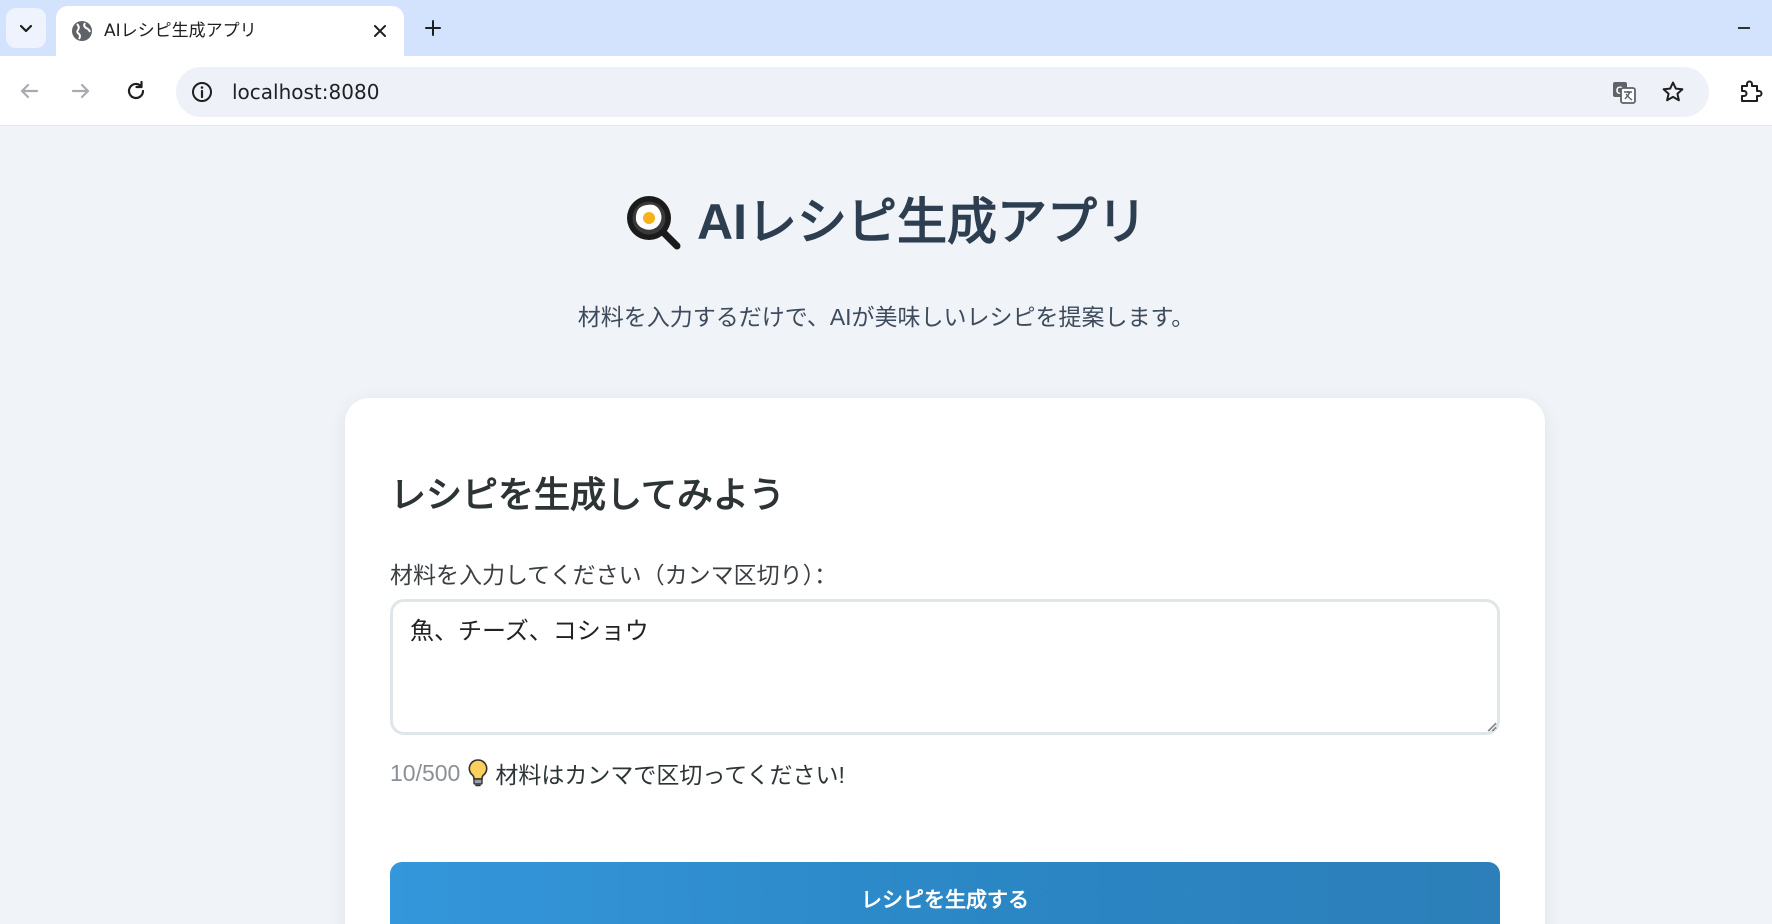  I want to click on close-icon, so click(380, 31).